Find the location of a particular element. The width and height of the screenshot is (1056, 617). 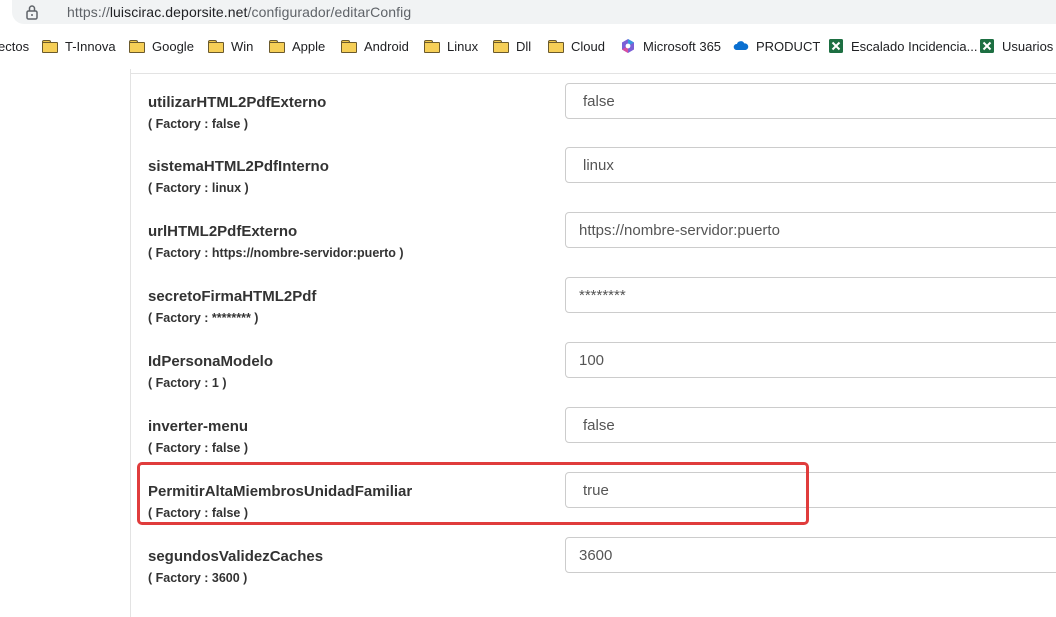

bookmark-folder: Google is located at coordinates (161, 46).